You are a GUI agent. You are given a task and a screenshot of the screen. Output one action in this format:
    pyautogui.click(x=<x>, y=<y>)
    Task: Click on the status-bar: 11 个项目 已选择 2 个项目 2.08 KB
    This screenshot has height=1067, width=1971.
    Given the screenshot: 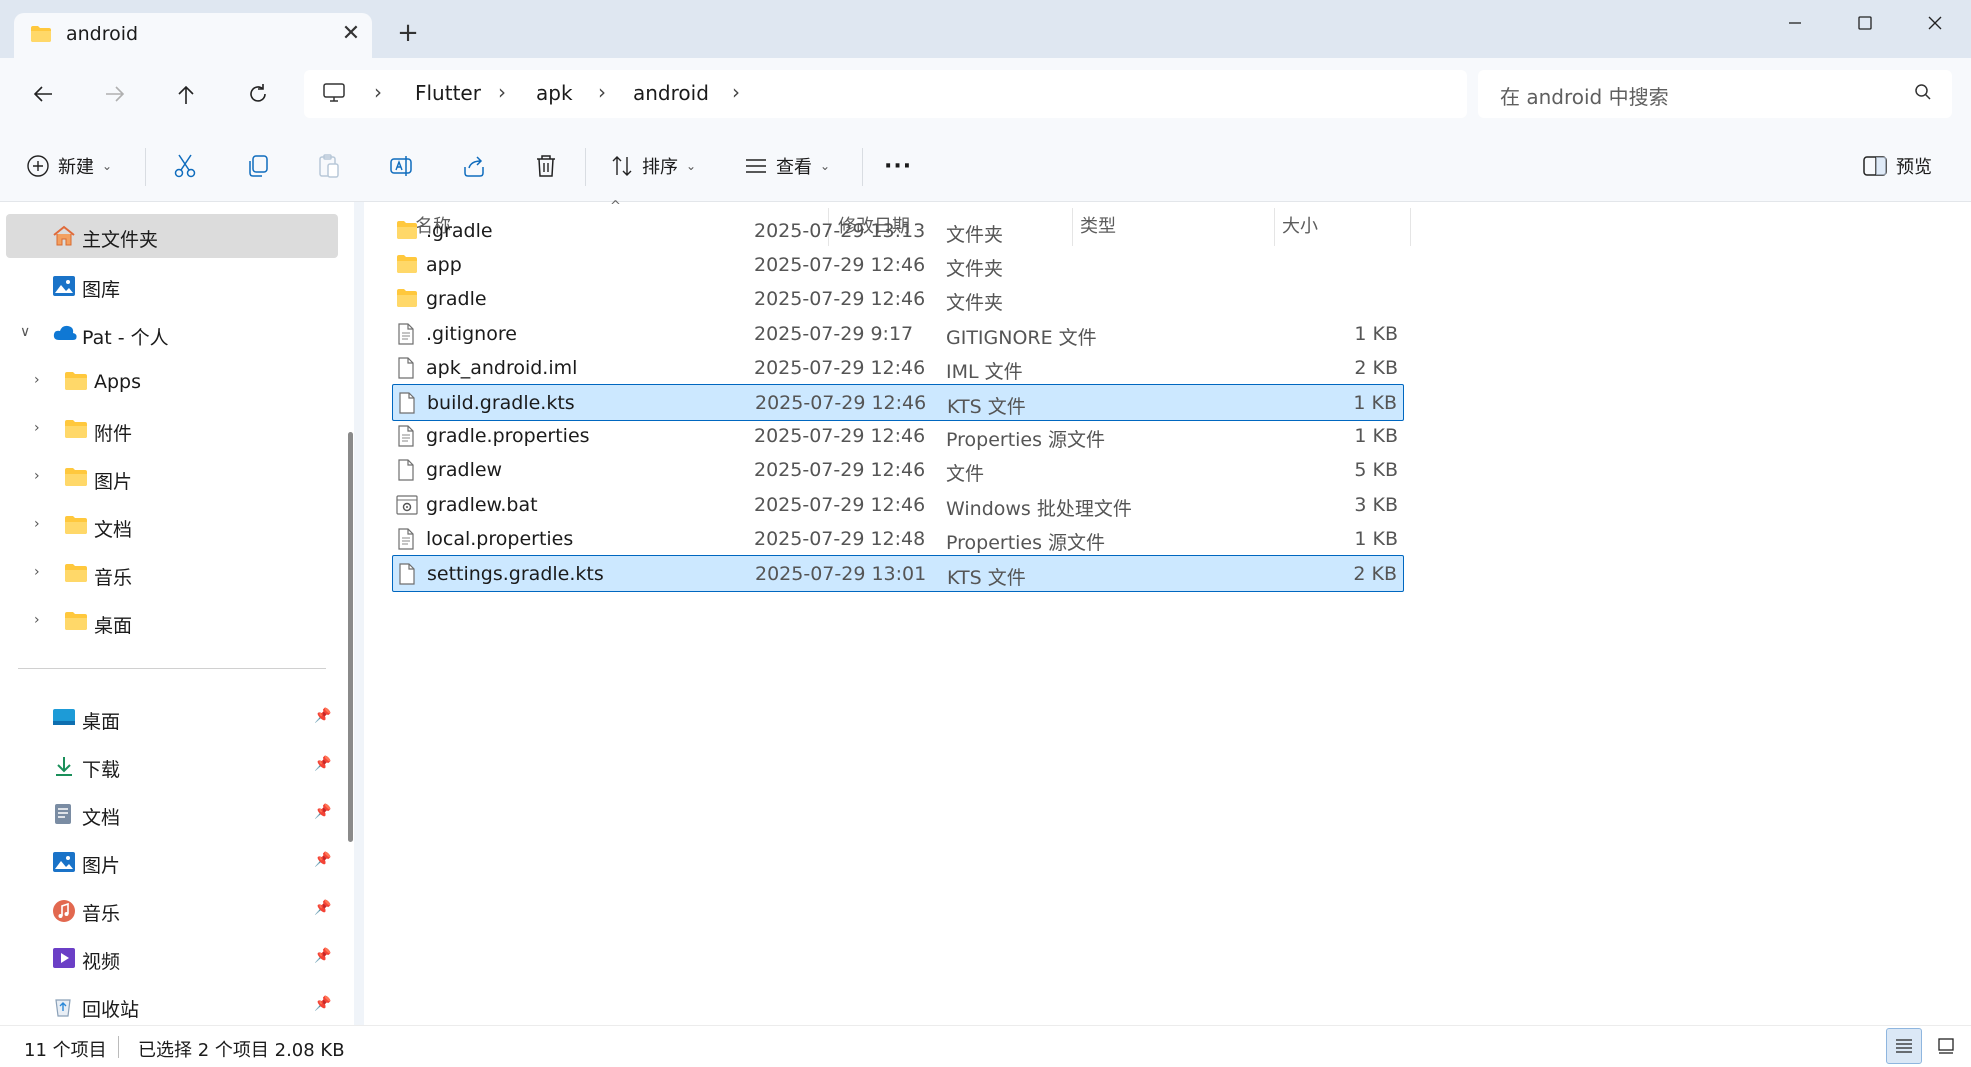 What is the action you would take?
    pyautogui.click(x=985, y=1046)
    